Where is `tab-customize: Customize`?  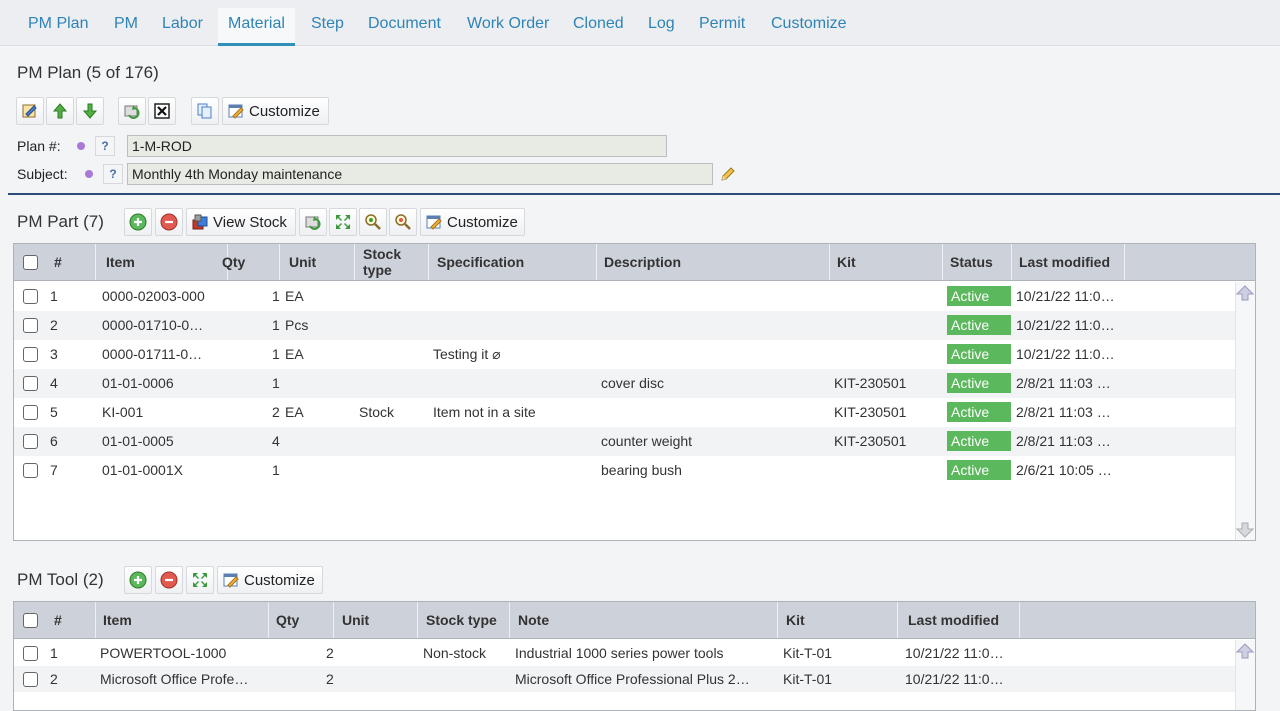 tab-customize: Customize is located at coordinates (809, 27).